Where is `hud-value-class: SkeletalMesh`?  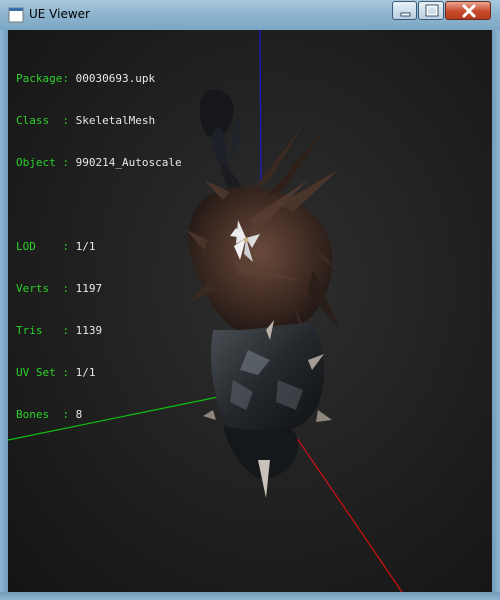
hud-value-class: SkeletalMesh is located at coordinates (115, 120).